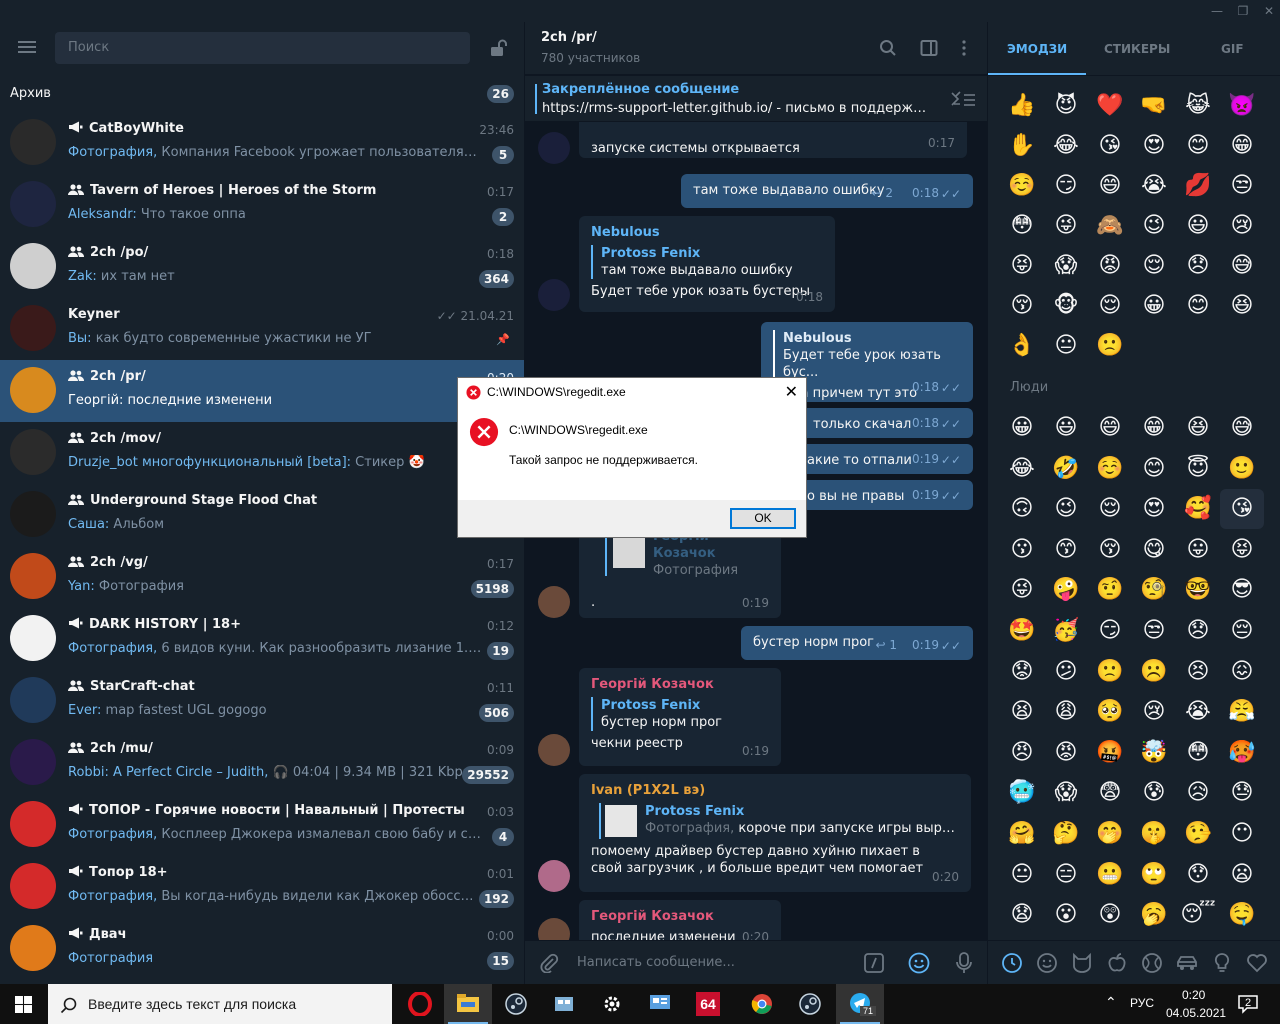  Describe the element at coordinates (1066, 793) in the screenshot. I see `emoji: 😱` at that location.